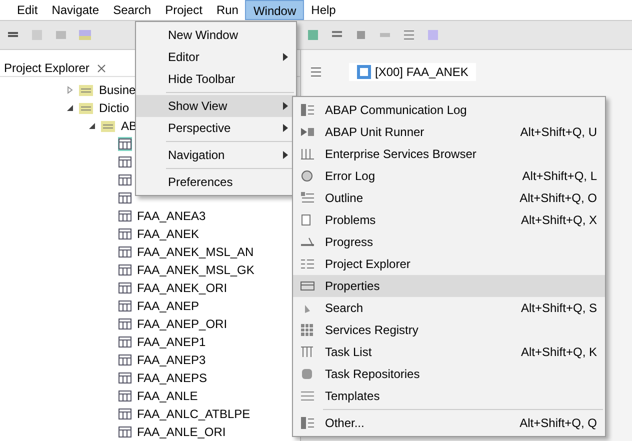 This screenshot has width=632, height=441. I want to click on menu-item: Error Log Alt+Shift+Q, L, so click(449, 176).